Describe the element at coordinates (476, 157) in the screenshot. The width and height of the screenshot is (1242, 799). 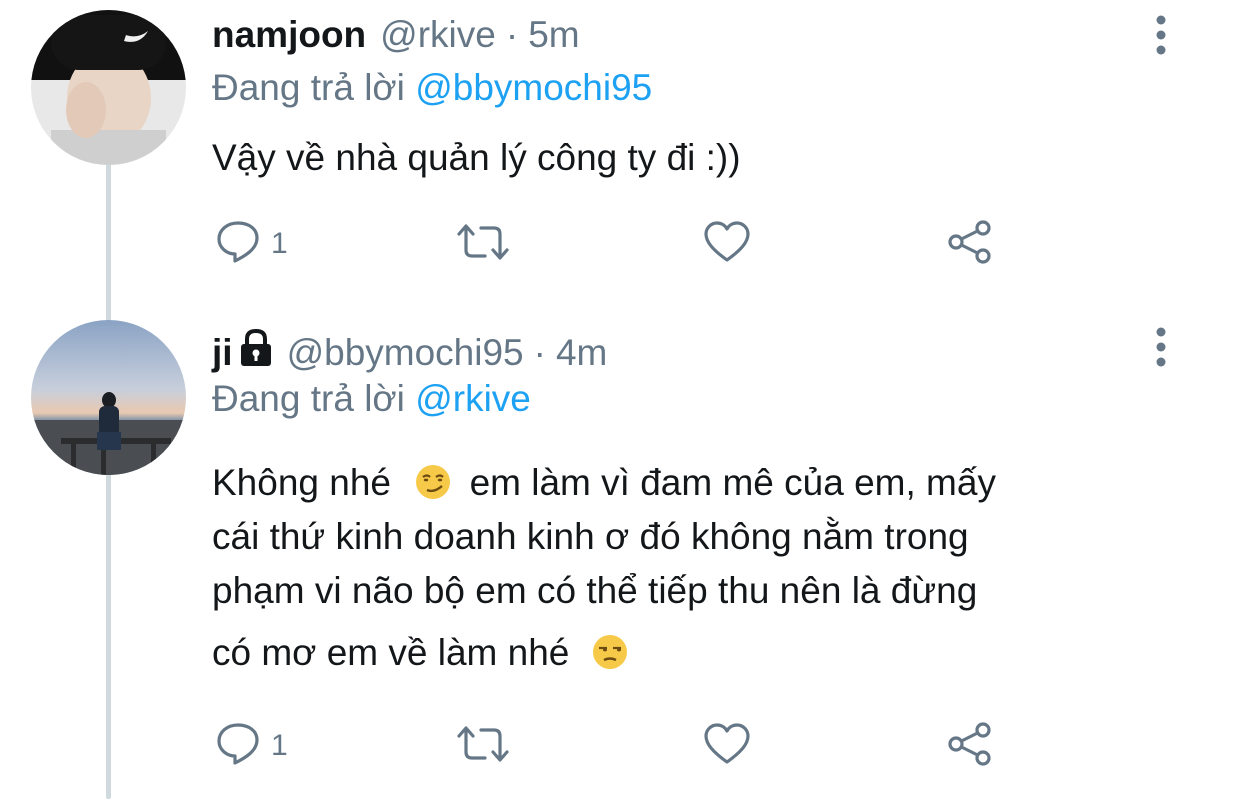
I see `tweet-text-line: Vậy về nhà quản lý công ty đi :))` at that location.